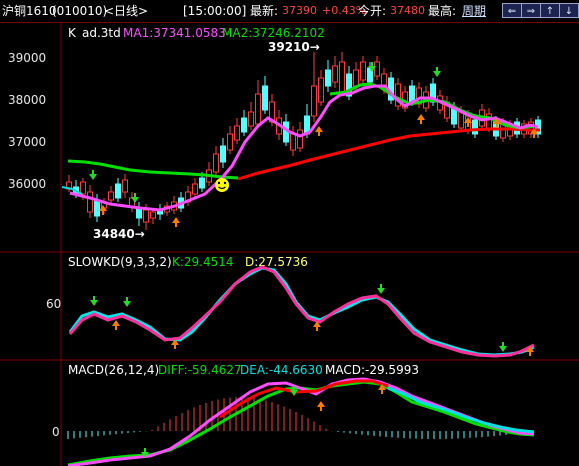 The image size is (579, 466). What do you see at coordinates (512, 10) in the screenshot?
I see `prev-arrow-button: ⇐` at bounding box center [512, 10].